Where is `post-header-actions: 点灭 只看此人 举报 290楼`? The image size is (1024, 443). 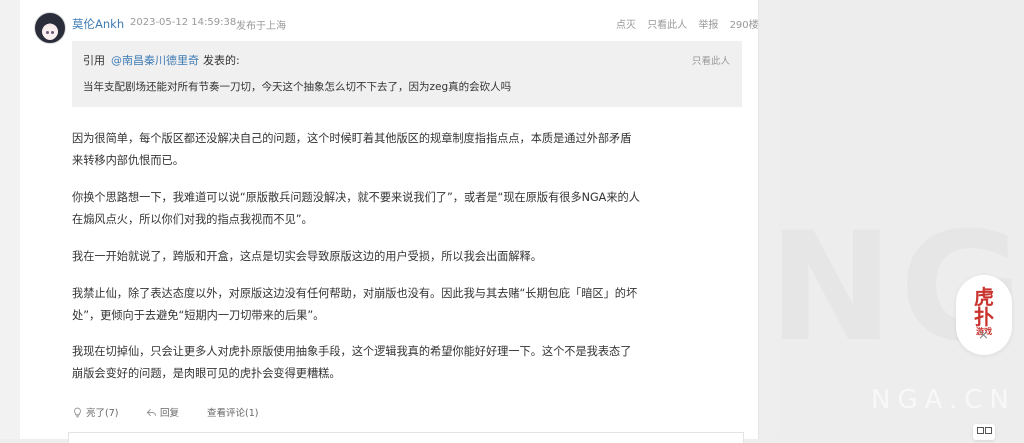
post-header-actions: 点灭 只看此人 举报 290楼 is located at coordinates (687, 23).